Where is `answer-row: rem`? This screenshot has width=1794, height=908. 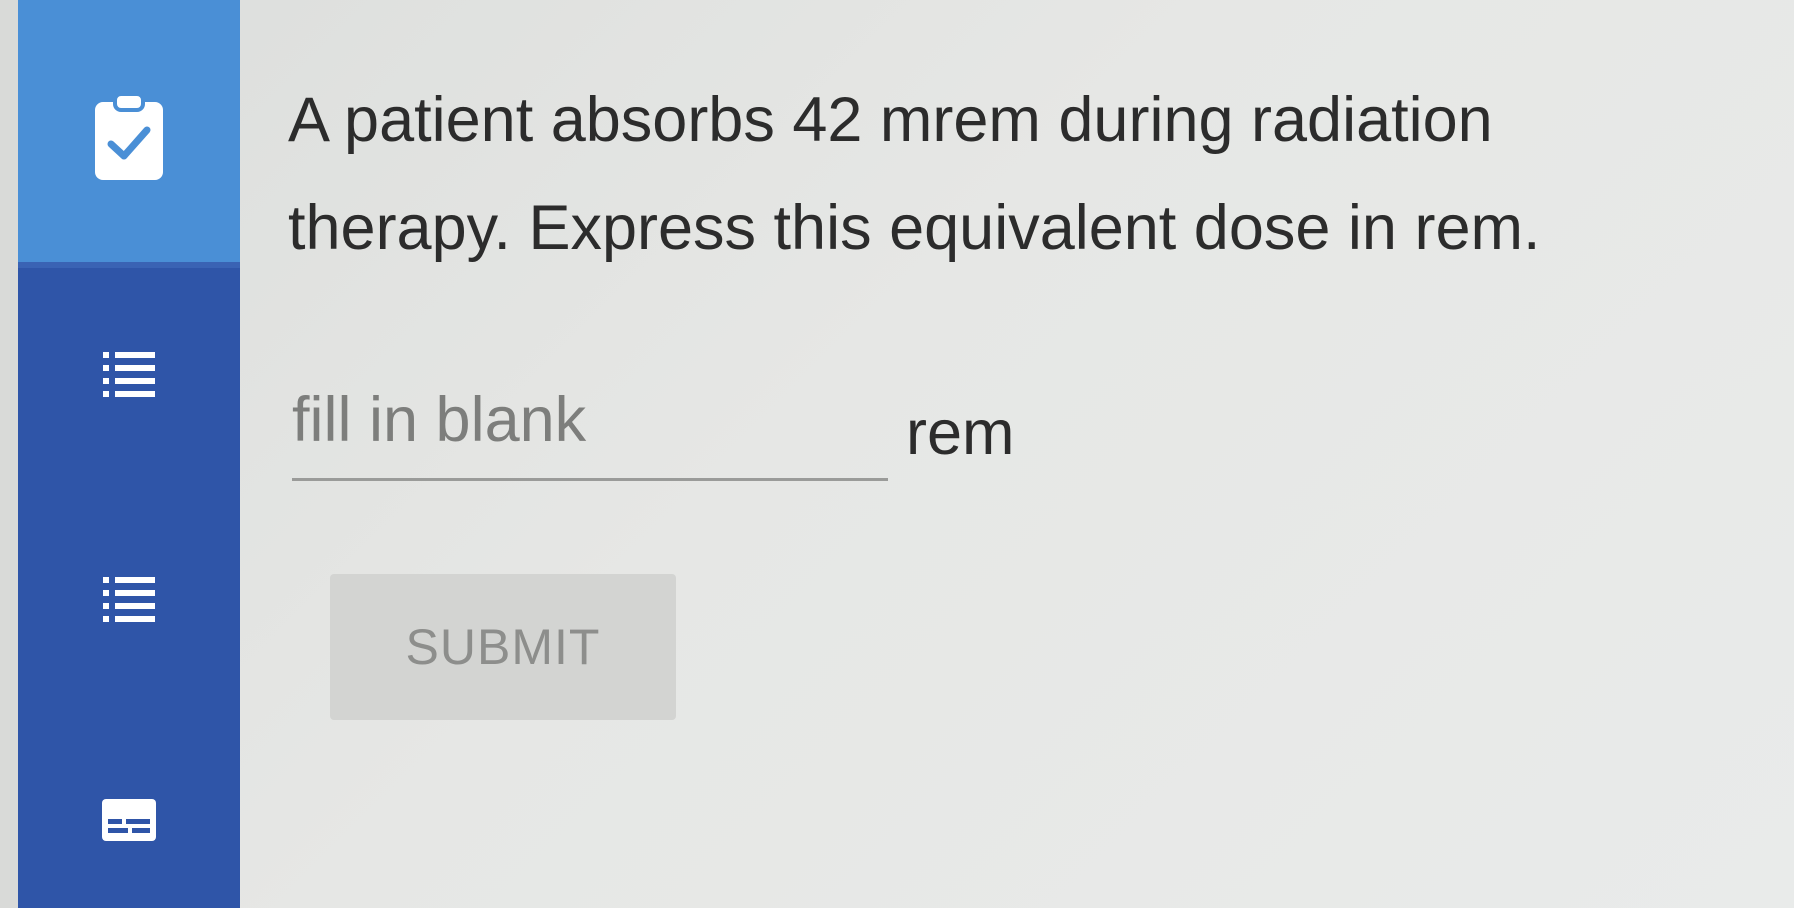
answer-row: rem is located at coordinates (653, 426).